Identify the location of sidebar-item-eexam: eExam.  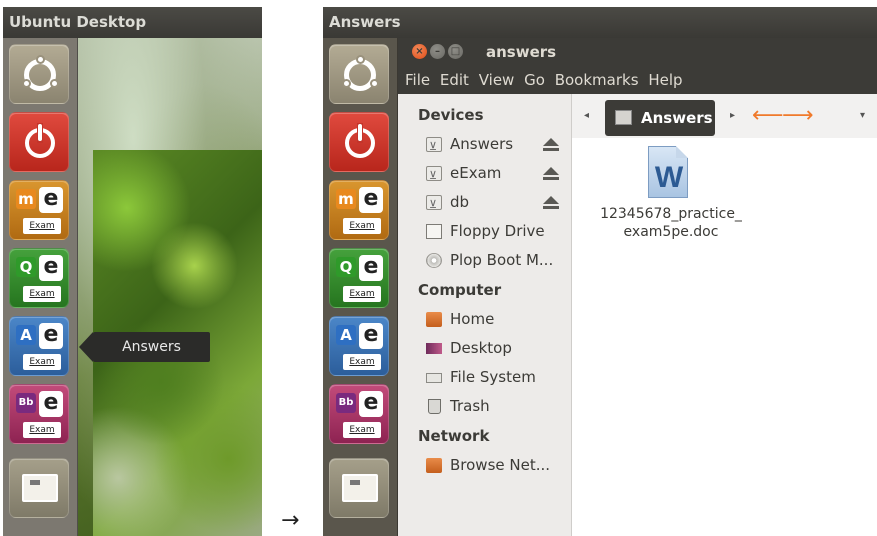
(484, 174).